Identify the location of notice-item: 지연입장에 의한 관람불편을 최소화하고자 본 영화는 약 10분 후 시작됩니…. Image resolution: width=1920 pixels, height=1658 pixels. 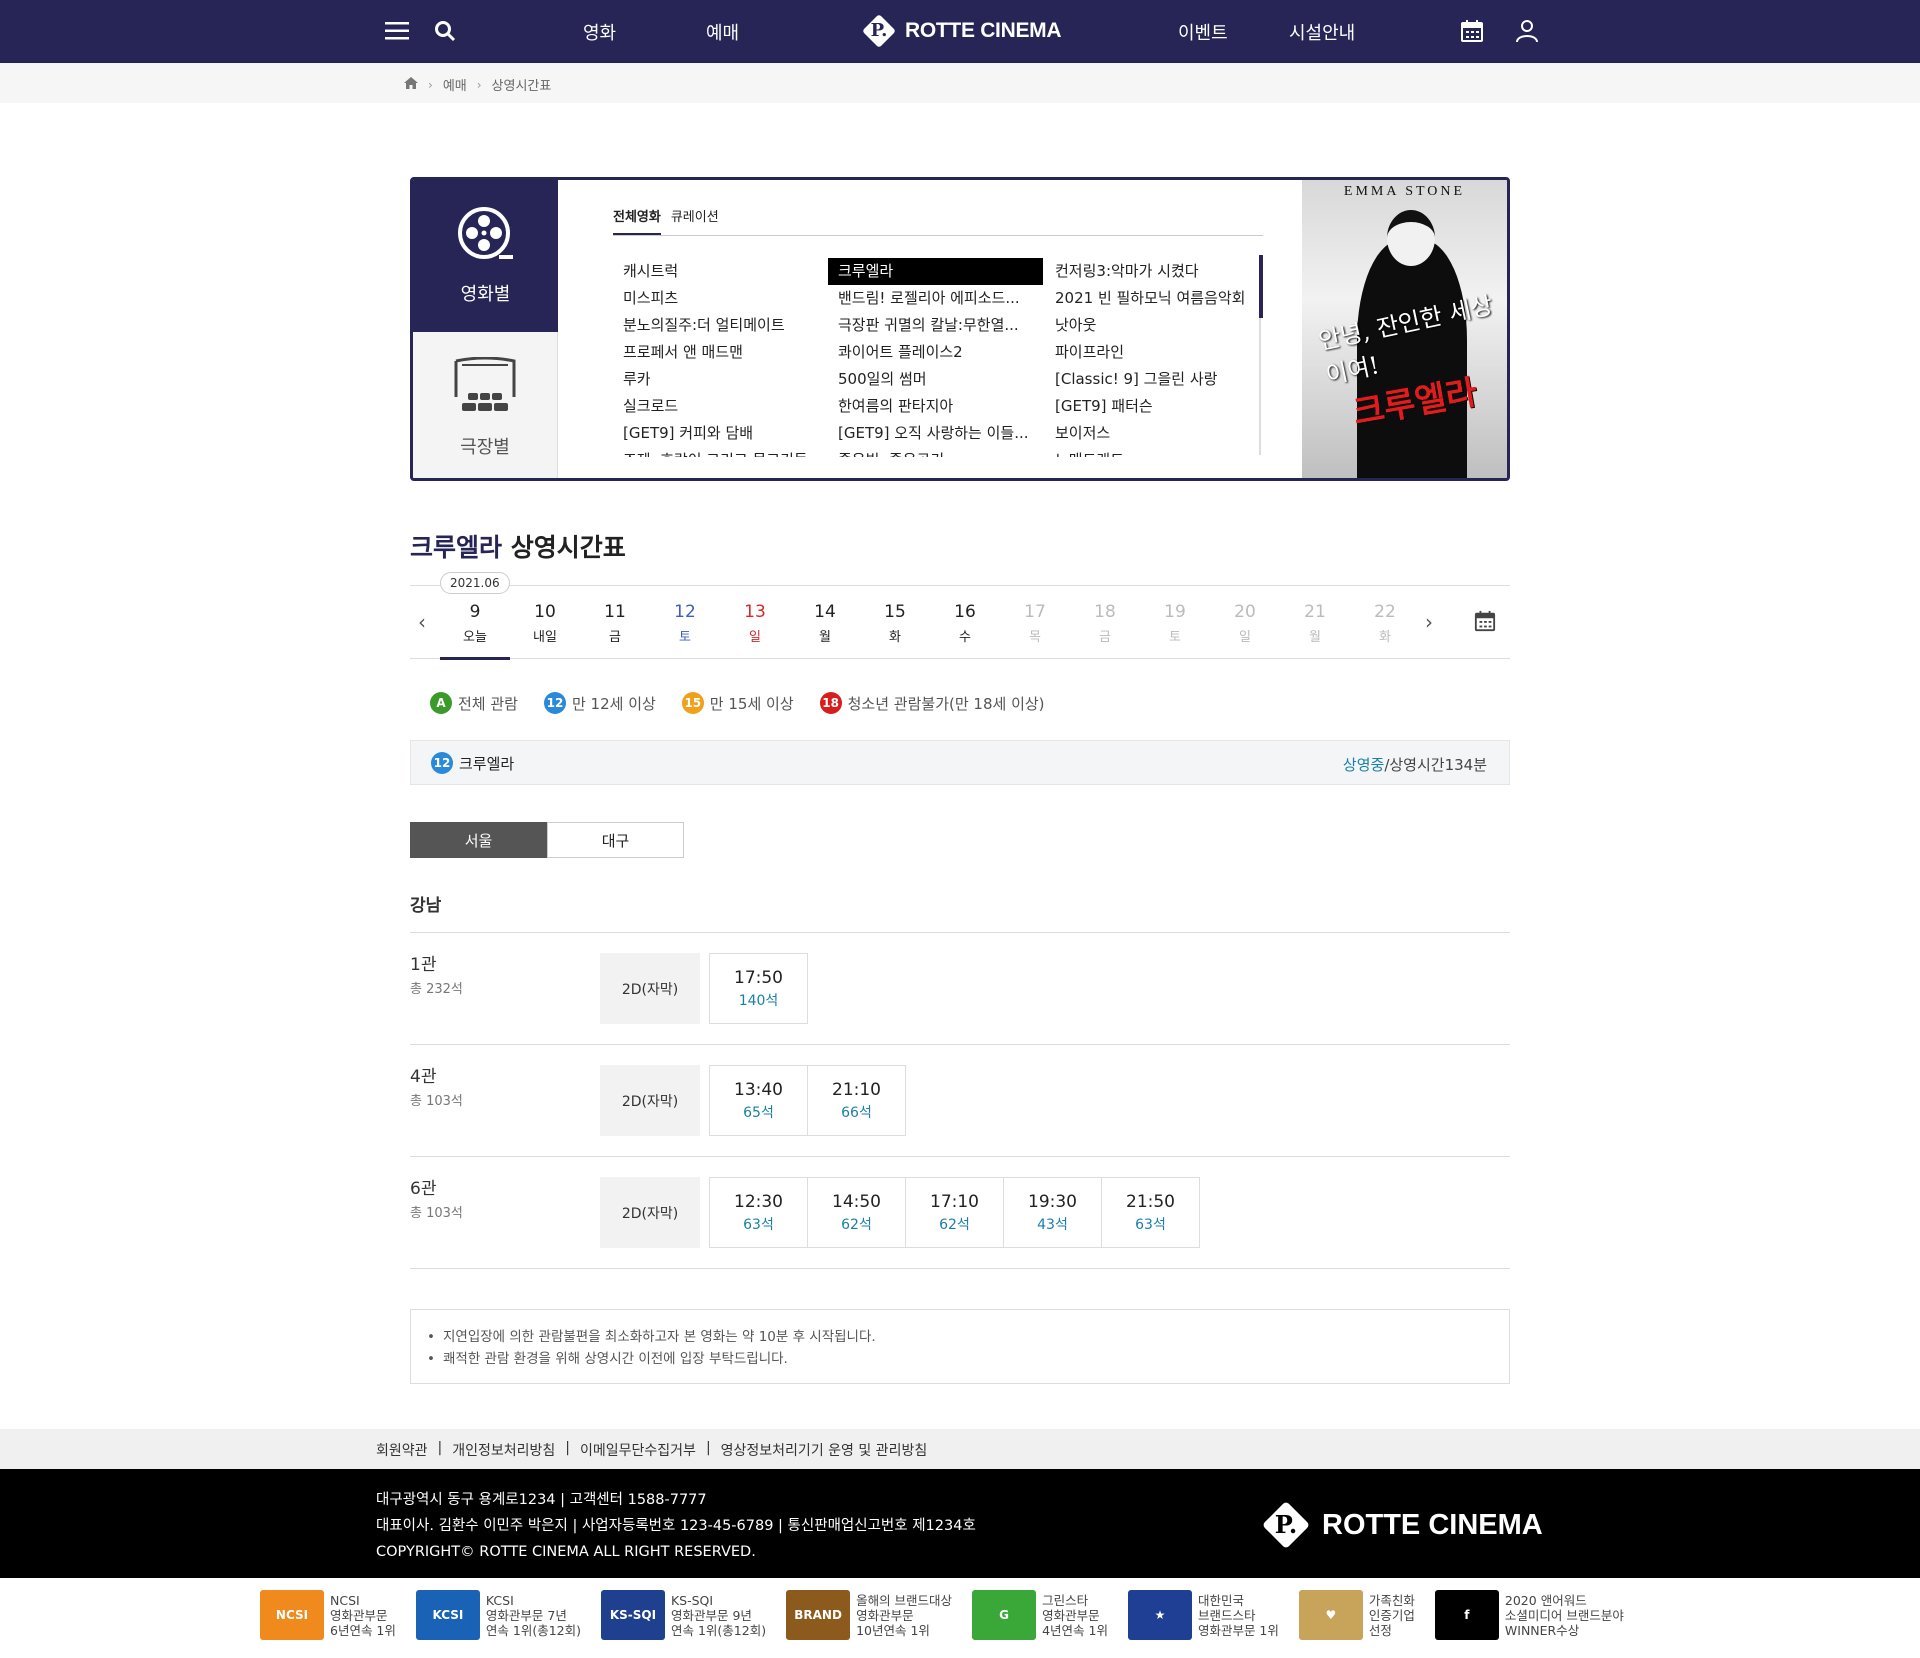
(960, 1337).